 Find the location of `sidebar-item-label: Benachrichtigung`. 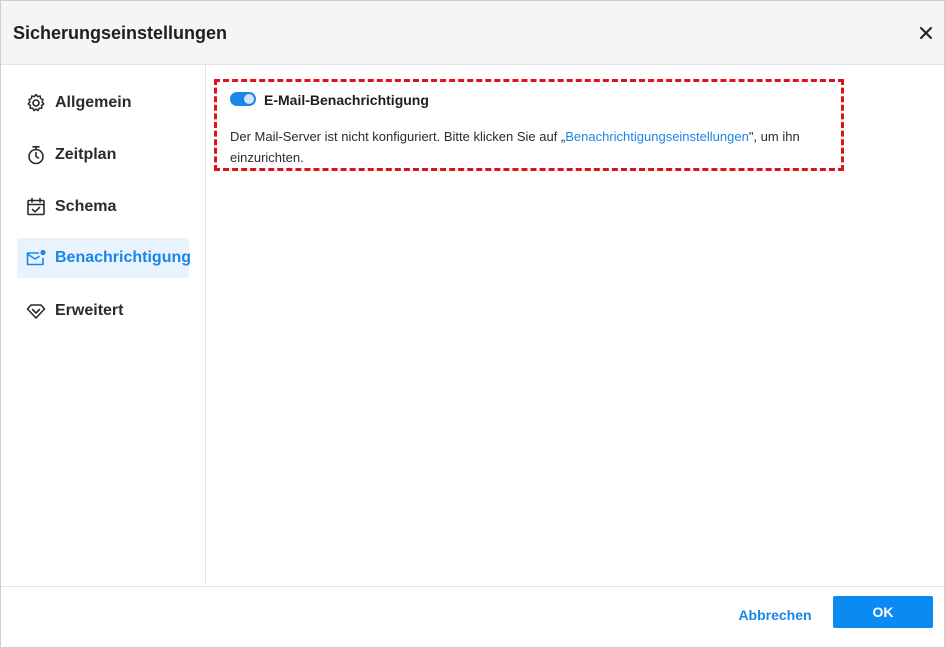

sidebar-item-label: Benachrichtigung is located at coordinates (123, 257).